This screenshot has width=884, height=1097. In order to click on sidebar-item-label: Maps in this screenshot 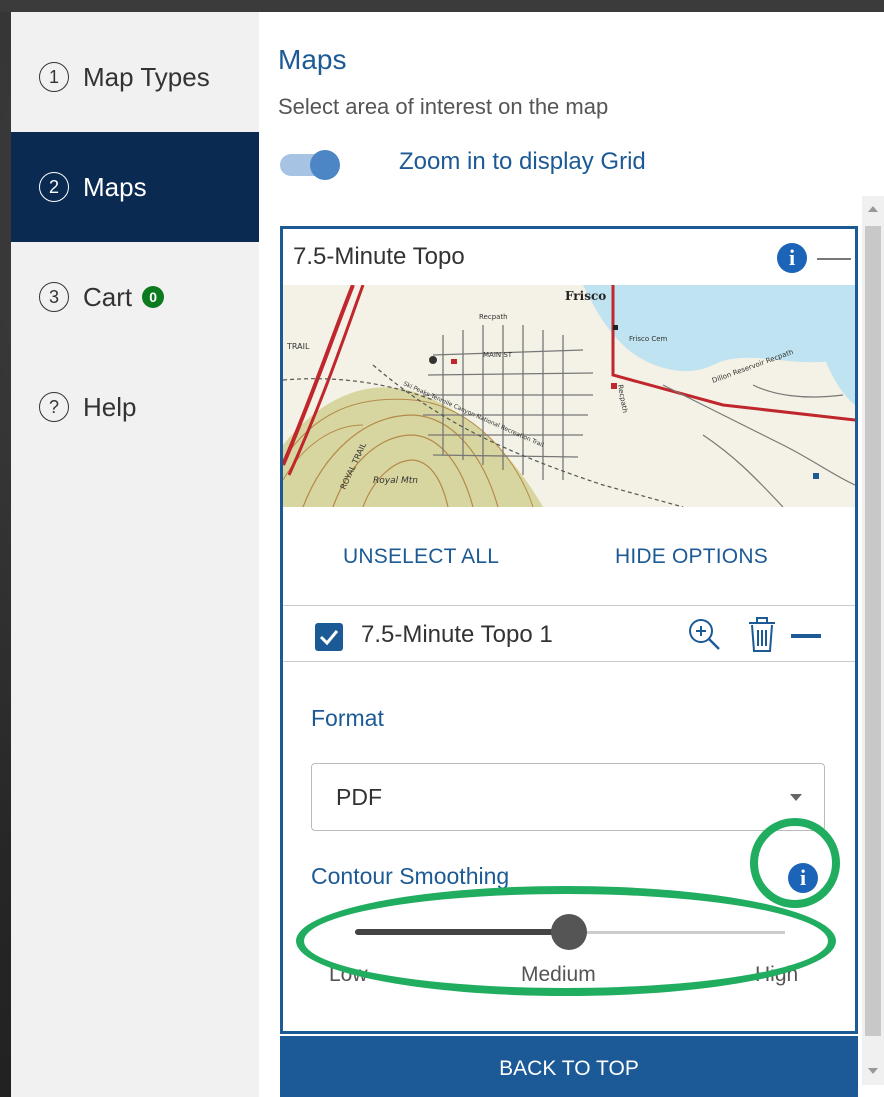, I will do `click(115, 186)`.